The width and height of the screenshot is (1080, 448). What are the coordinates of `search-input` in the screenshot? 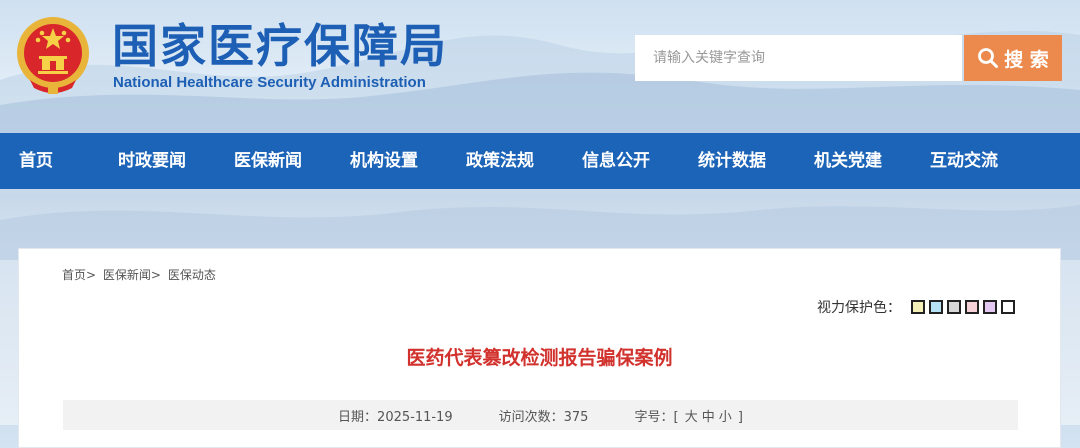 It's located at (798, 58).